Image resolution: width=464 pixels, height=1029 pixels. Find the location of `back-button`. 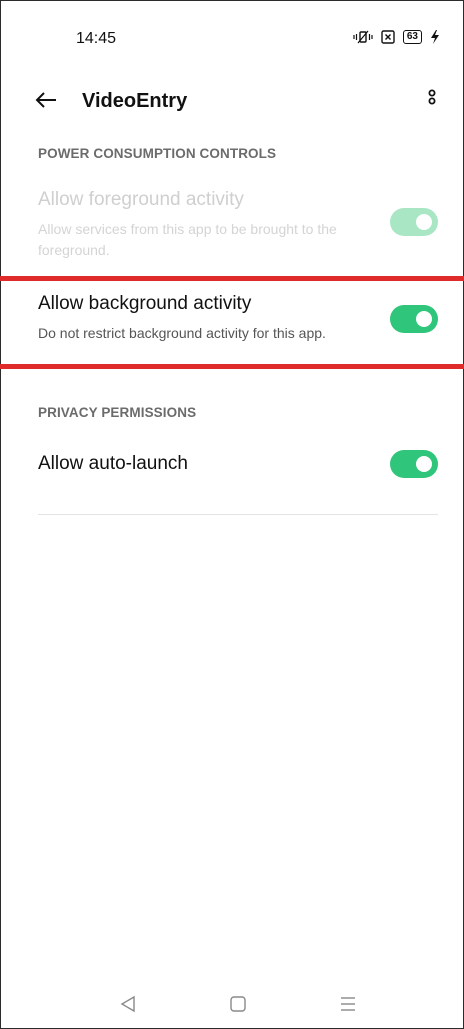

back-button is located at coordinates (46, 102).